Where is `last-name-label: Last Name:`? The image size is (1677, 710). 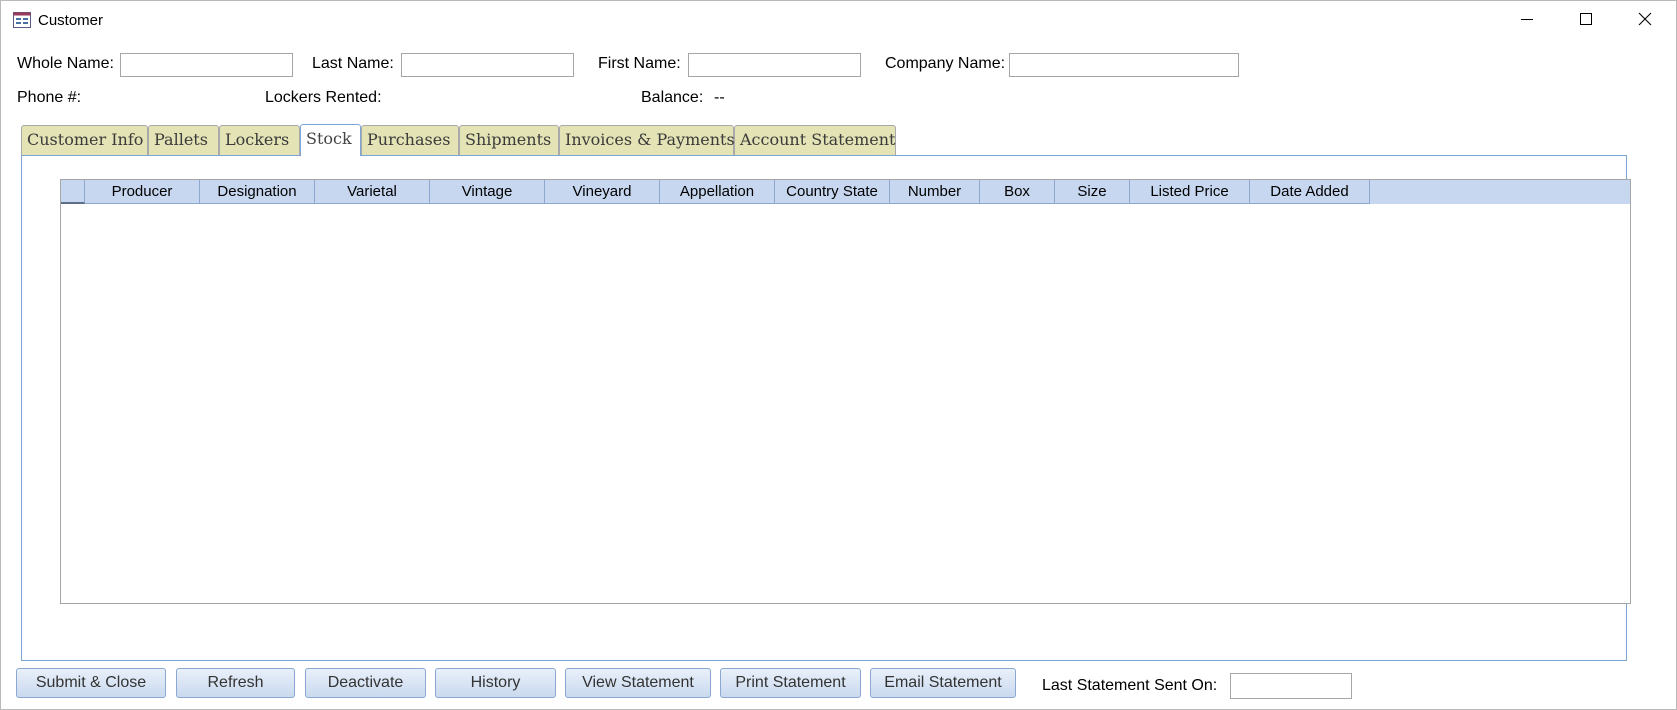 last-name-label: Last Name: is located at coordinates (353, 63).